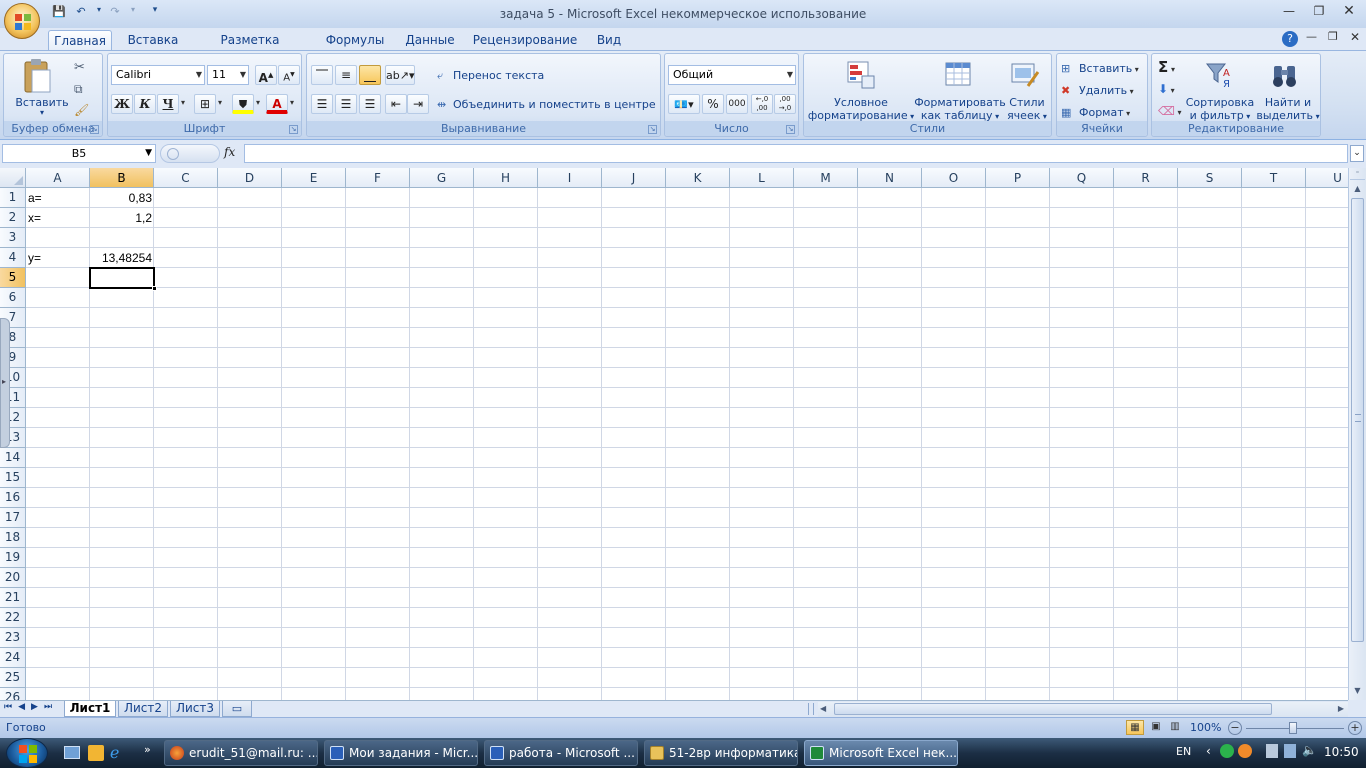 The width and height of the screenshot is (1366, 768). What do you see at coordinates (122, 104) in the screenshot?
I see `bold-button: Ж` at bounding box center [122, 104].